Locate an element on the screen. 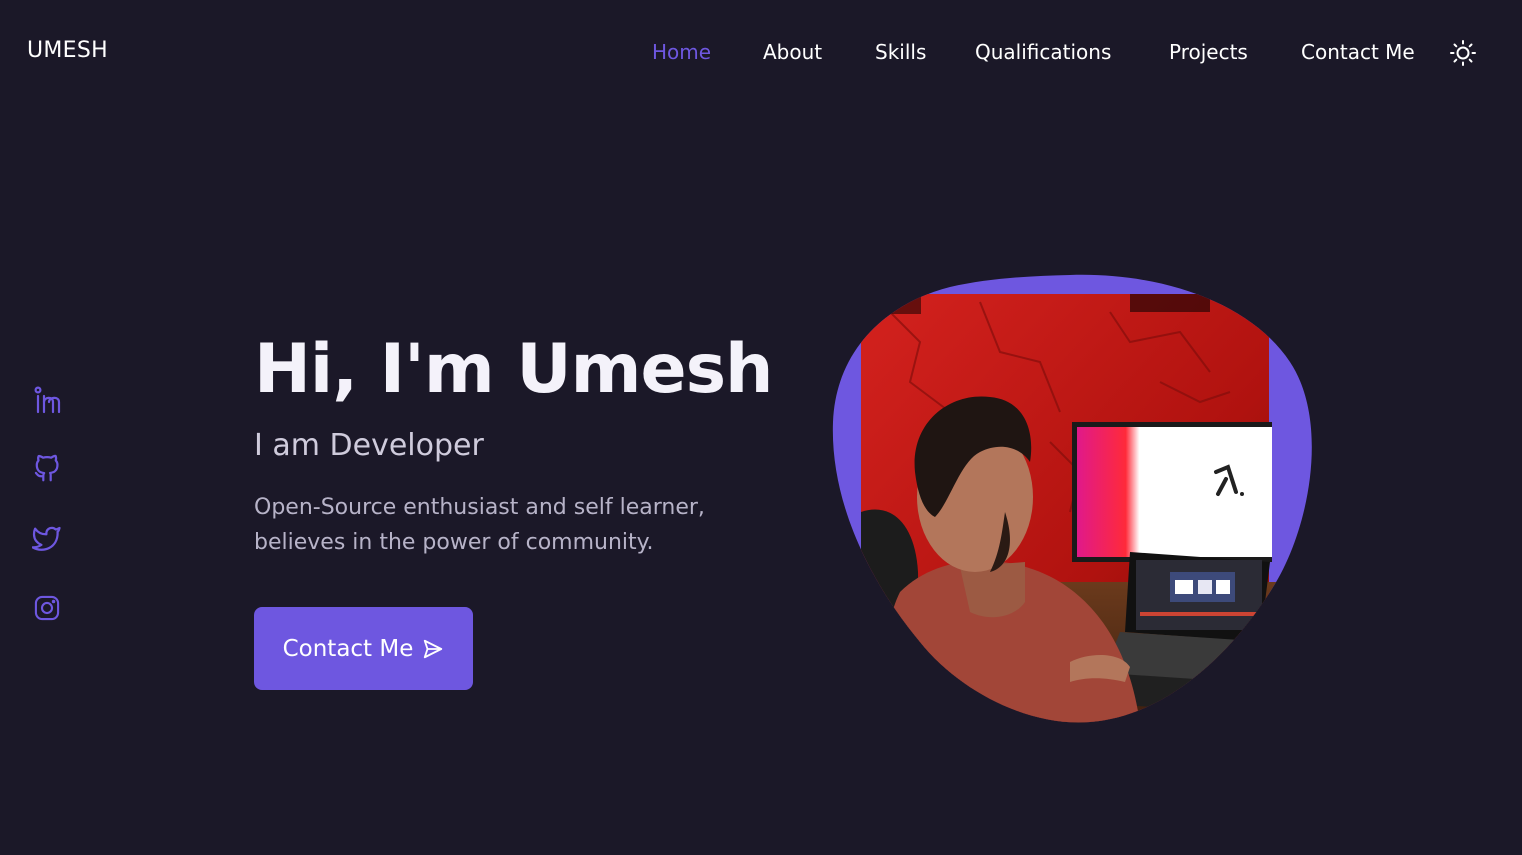 The image size is (1522, 855). linkedin-icon is located at coordinates (47, 400).